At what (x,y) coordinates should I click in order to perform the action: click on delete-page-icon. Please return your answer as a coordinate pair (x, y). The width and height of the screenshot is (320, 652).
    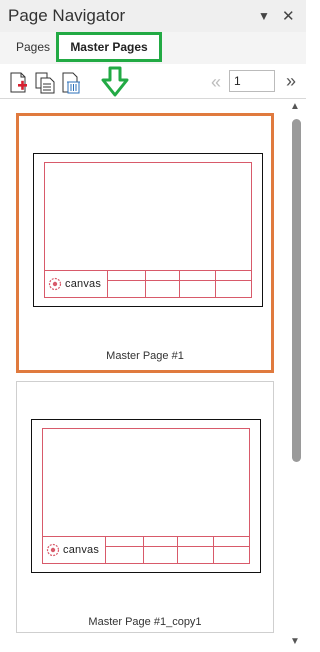
    Looking at the image, I should click on (71, 83).